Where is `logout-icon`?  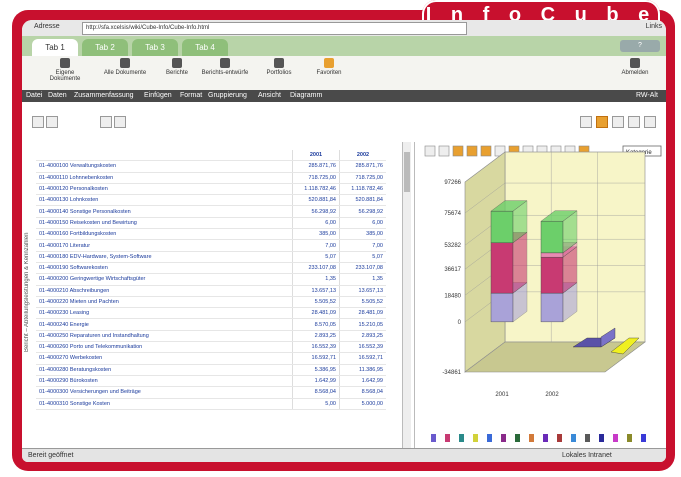
logout-icon is located at coordinates (635, 63).